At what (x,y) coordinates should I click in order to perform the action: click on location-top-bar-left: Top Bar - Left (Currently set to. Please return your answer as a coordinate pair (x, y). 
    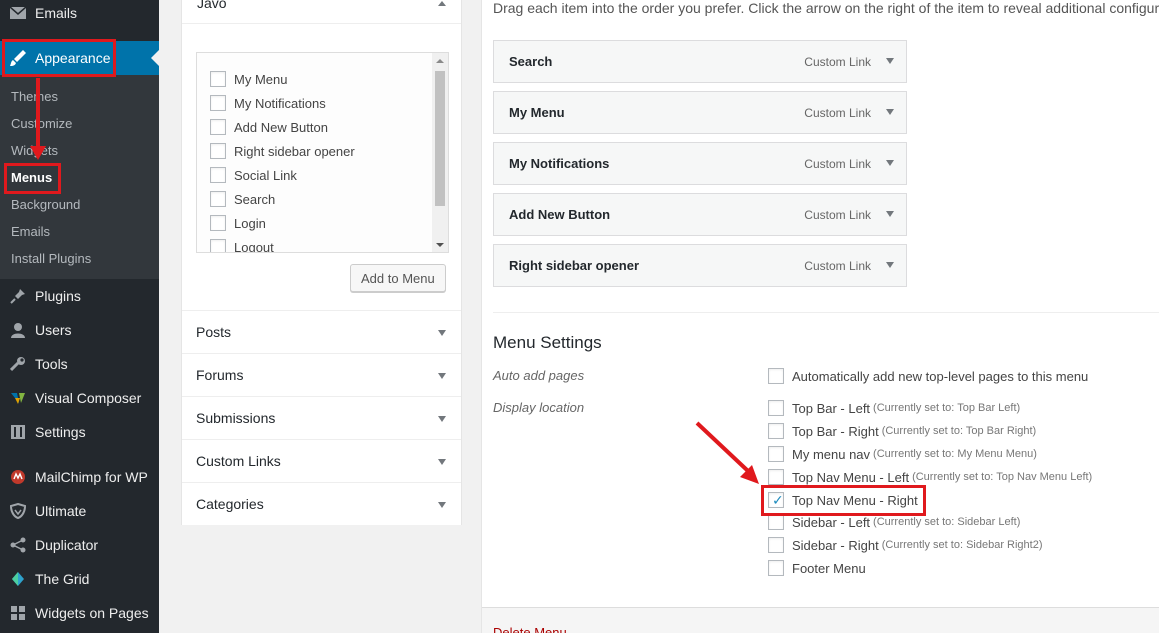
    Looking at the image, I should click on (894, 408).